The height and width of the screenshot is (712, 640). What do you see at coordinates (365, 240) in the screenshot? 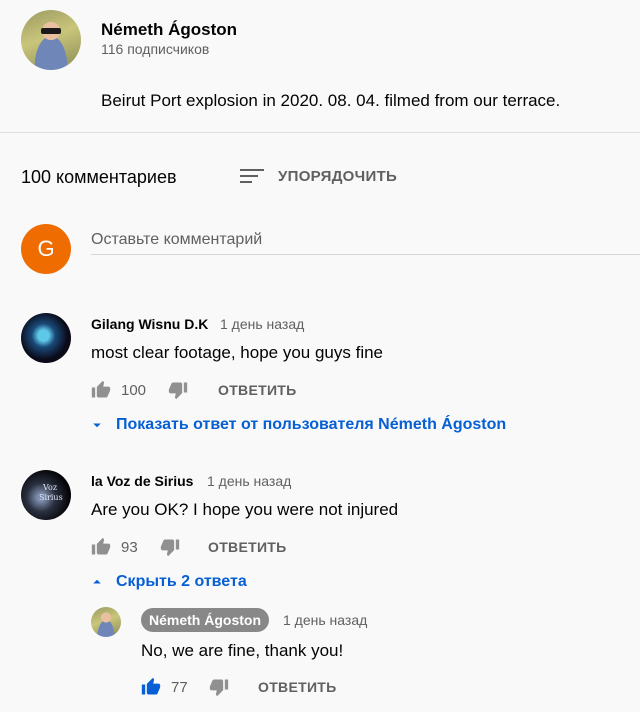
I see `comment-input` at bounding box center [365, 240].